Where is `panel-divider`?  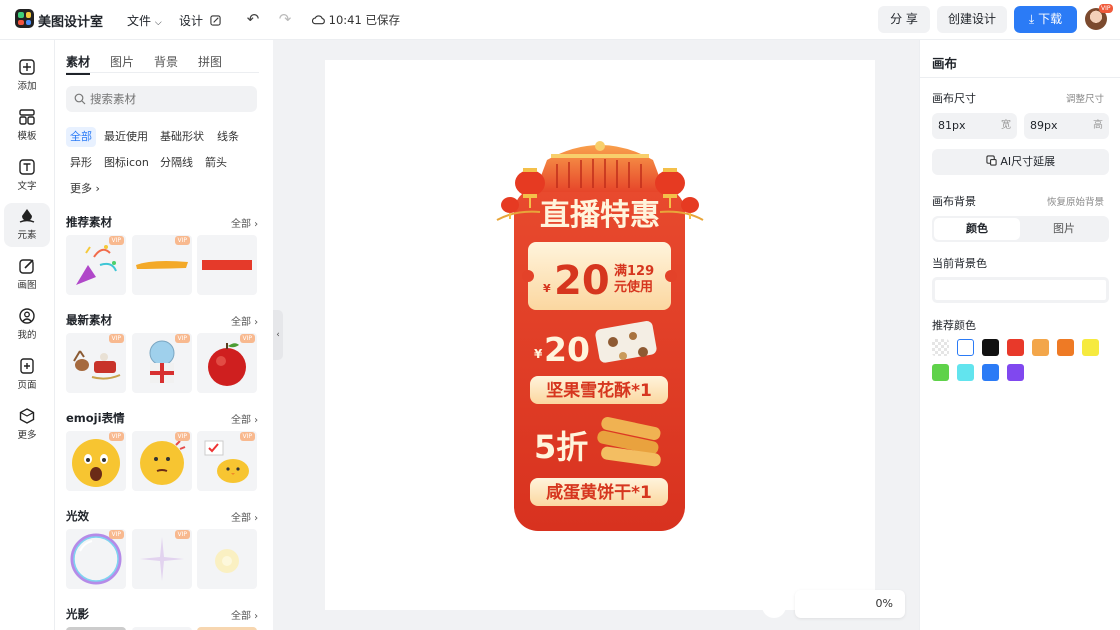
panel-divider is located at coordinates (1020, 77).